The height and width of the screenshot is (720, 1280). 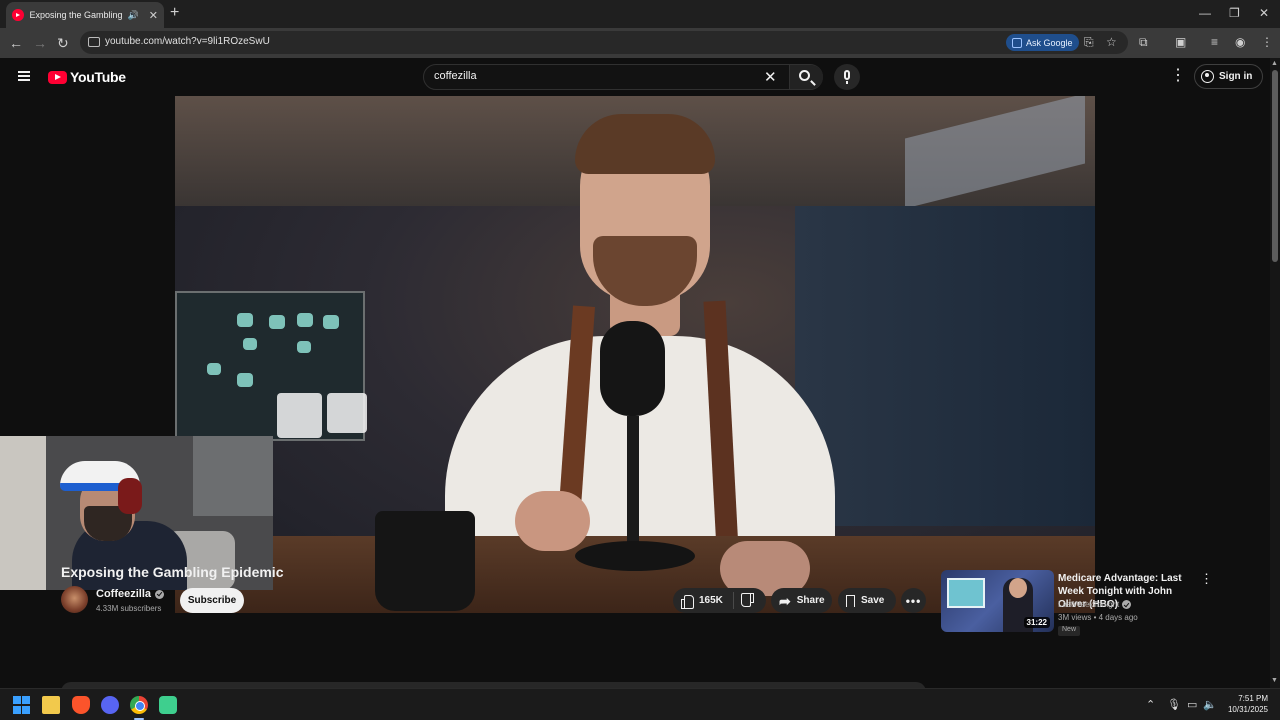 What do you see at coordinates (1150, 704) in the screenshot?
I see `tray-overflow-icon: ⌃` at bounding box center [1150, 704].